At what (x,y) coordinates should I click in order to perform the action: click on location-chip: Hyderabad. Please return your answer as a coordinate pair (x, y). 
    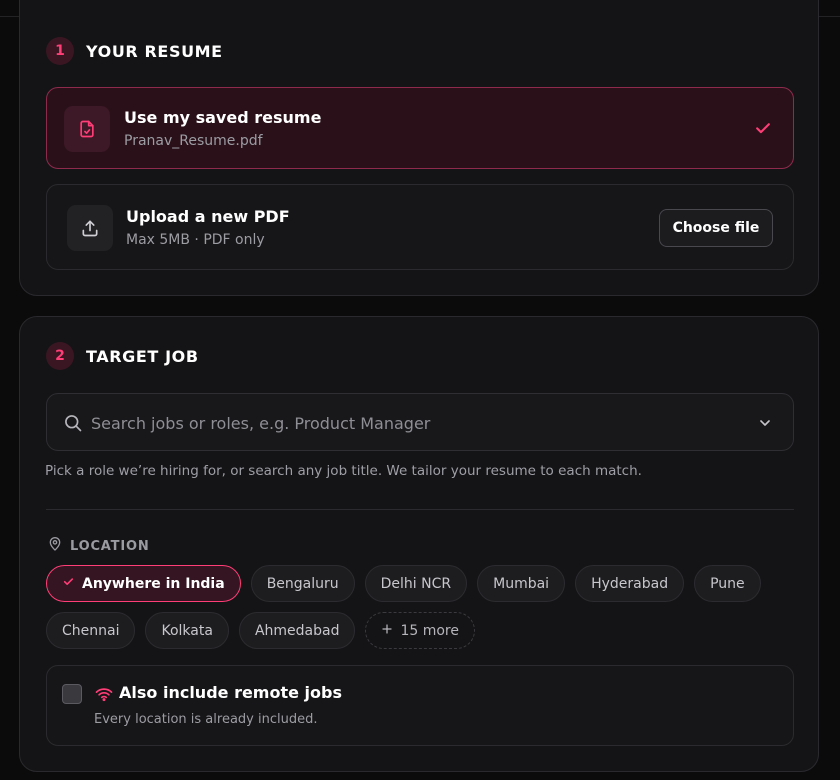
    Looking at the image, I should click on (630, 583).